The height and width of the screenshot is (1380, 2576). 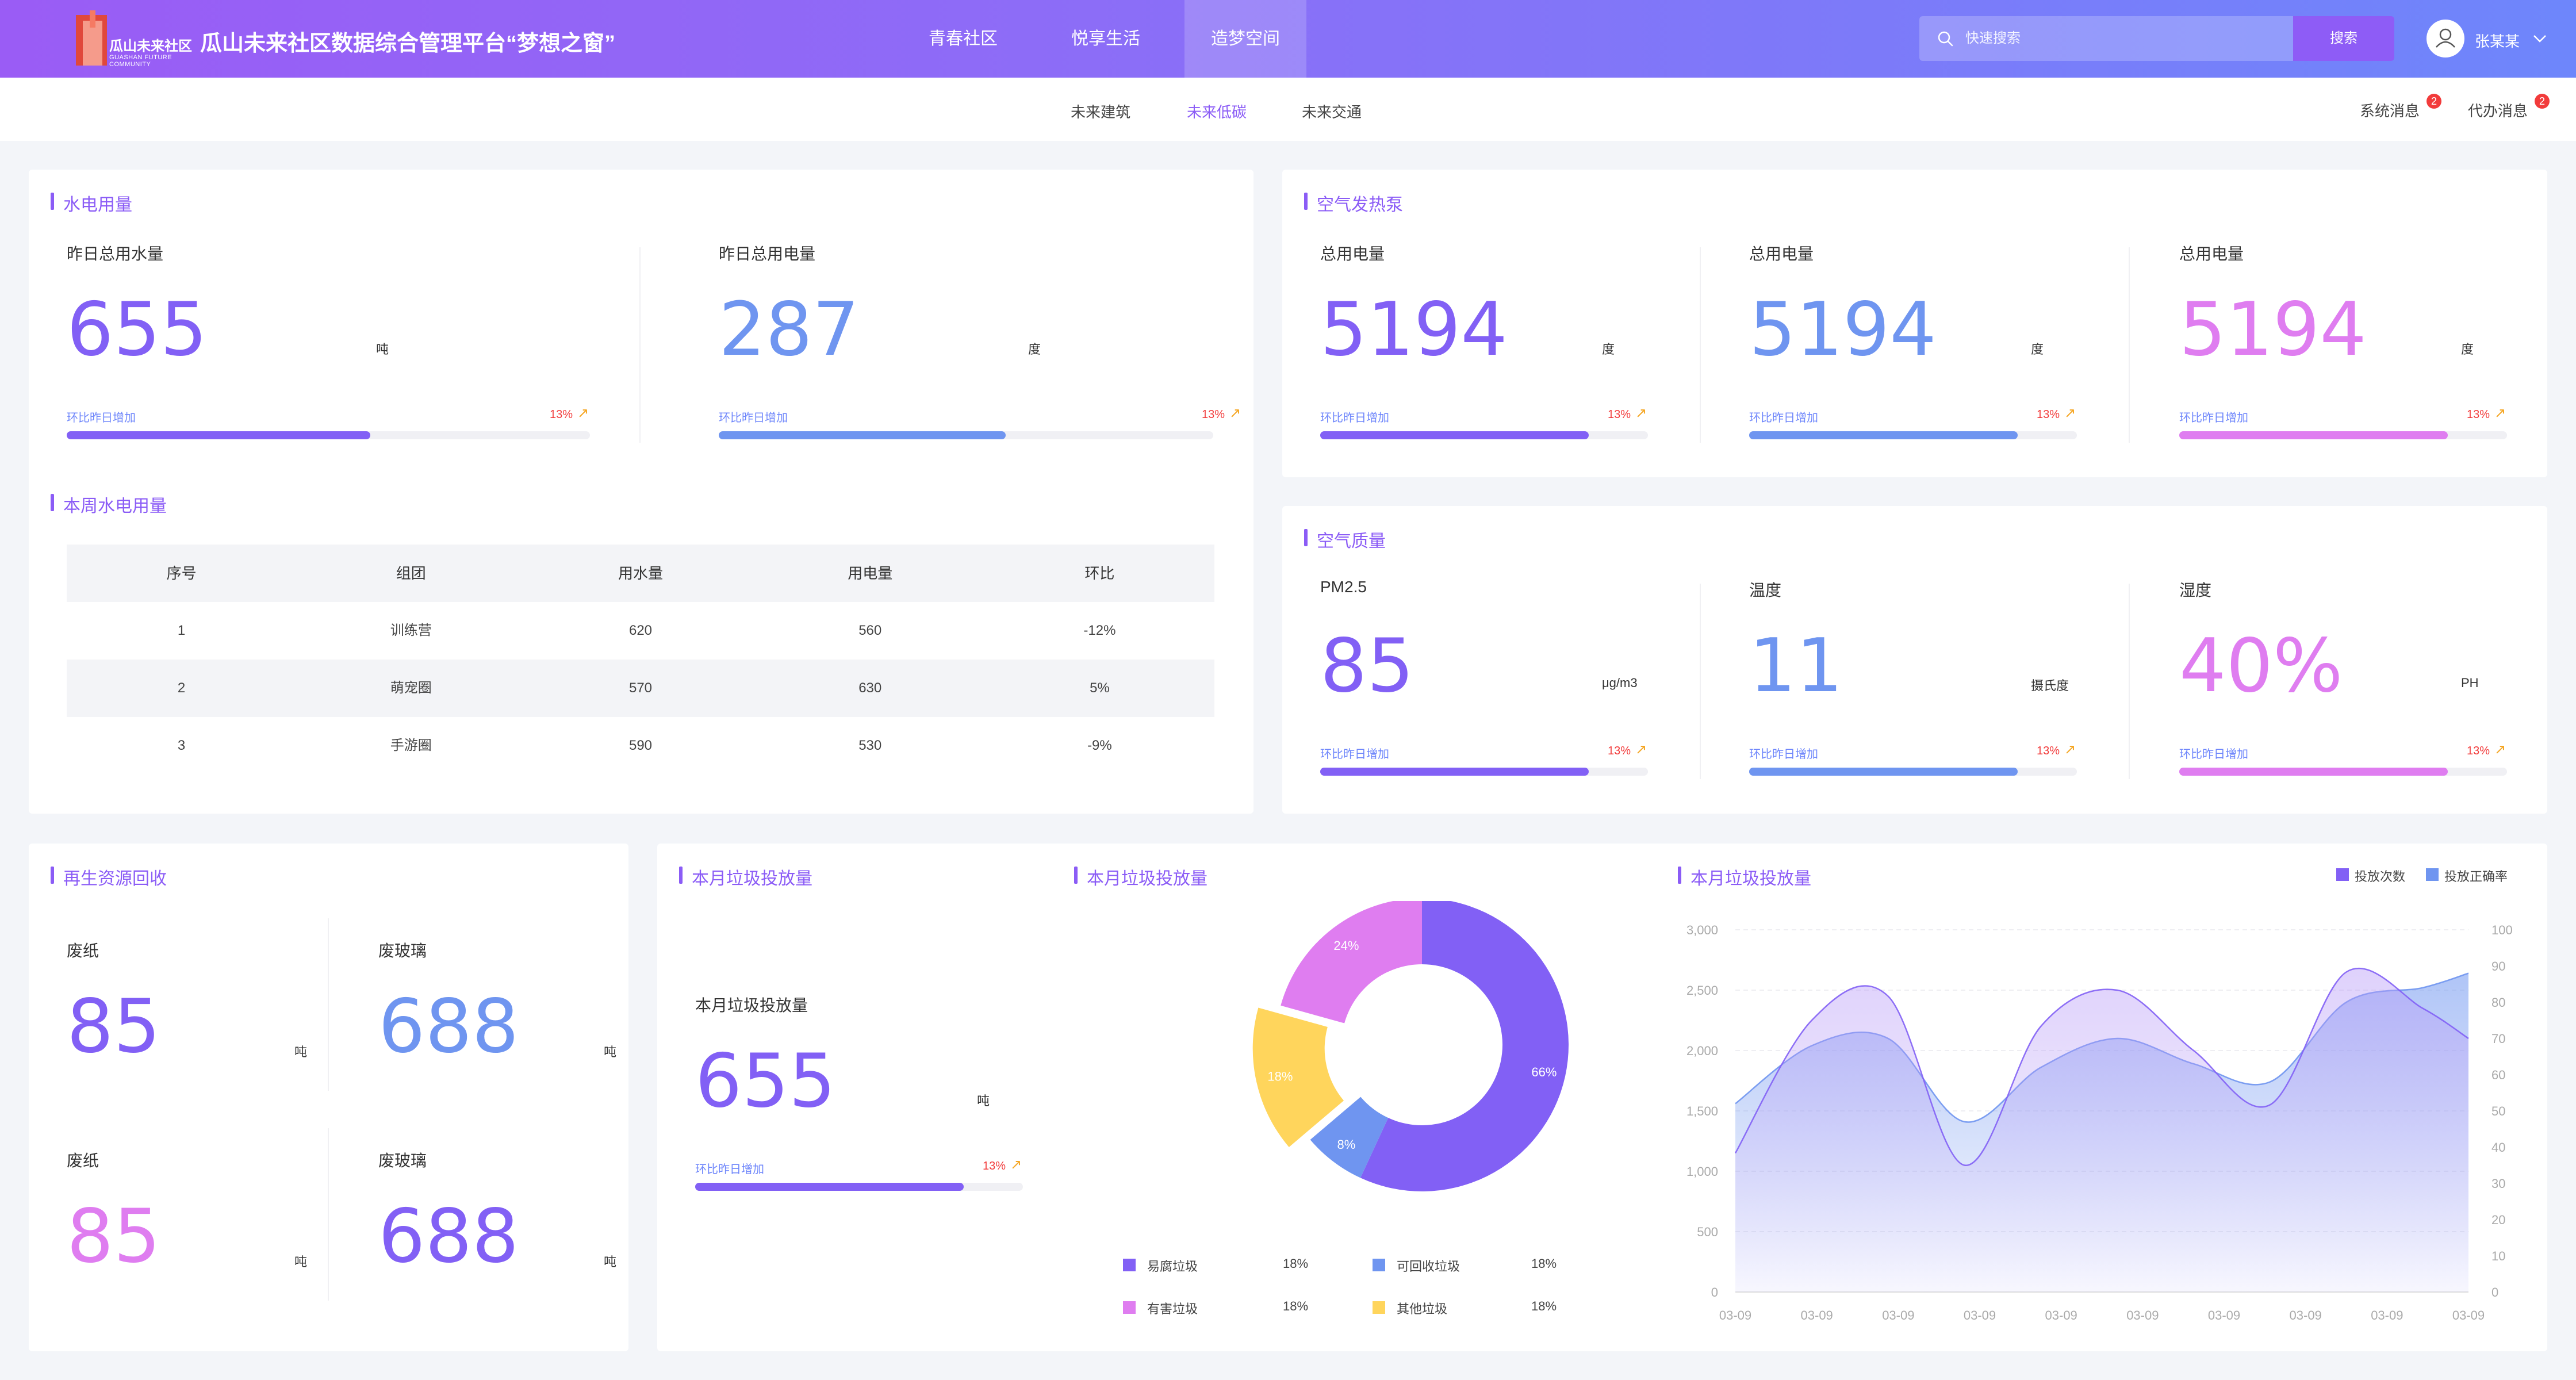 I want to click on metric-unit: μg/m3, so click(x=1620, y=683).